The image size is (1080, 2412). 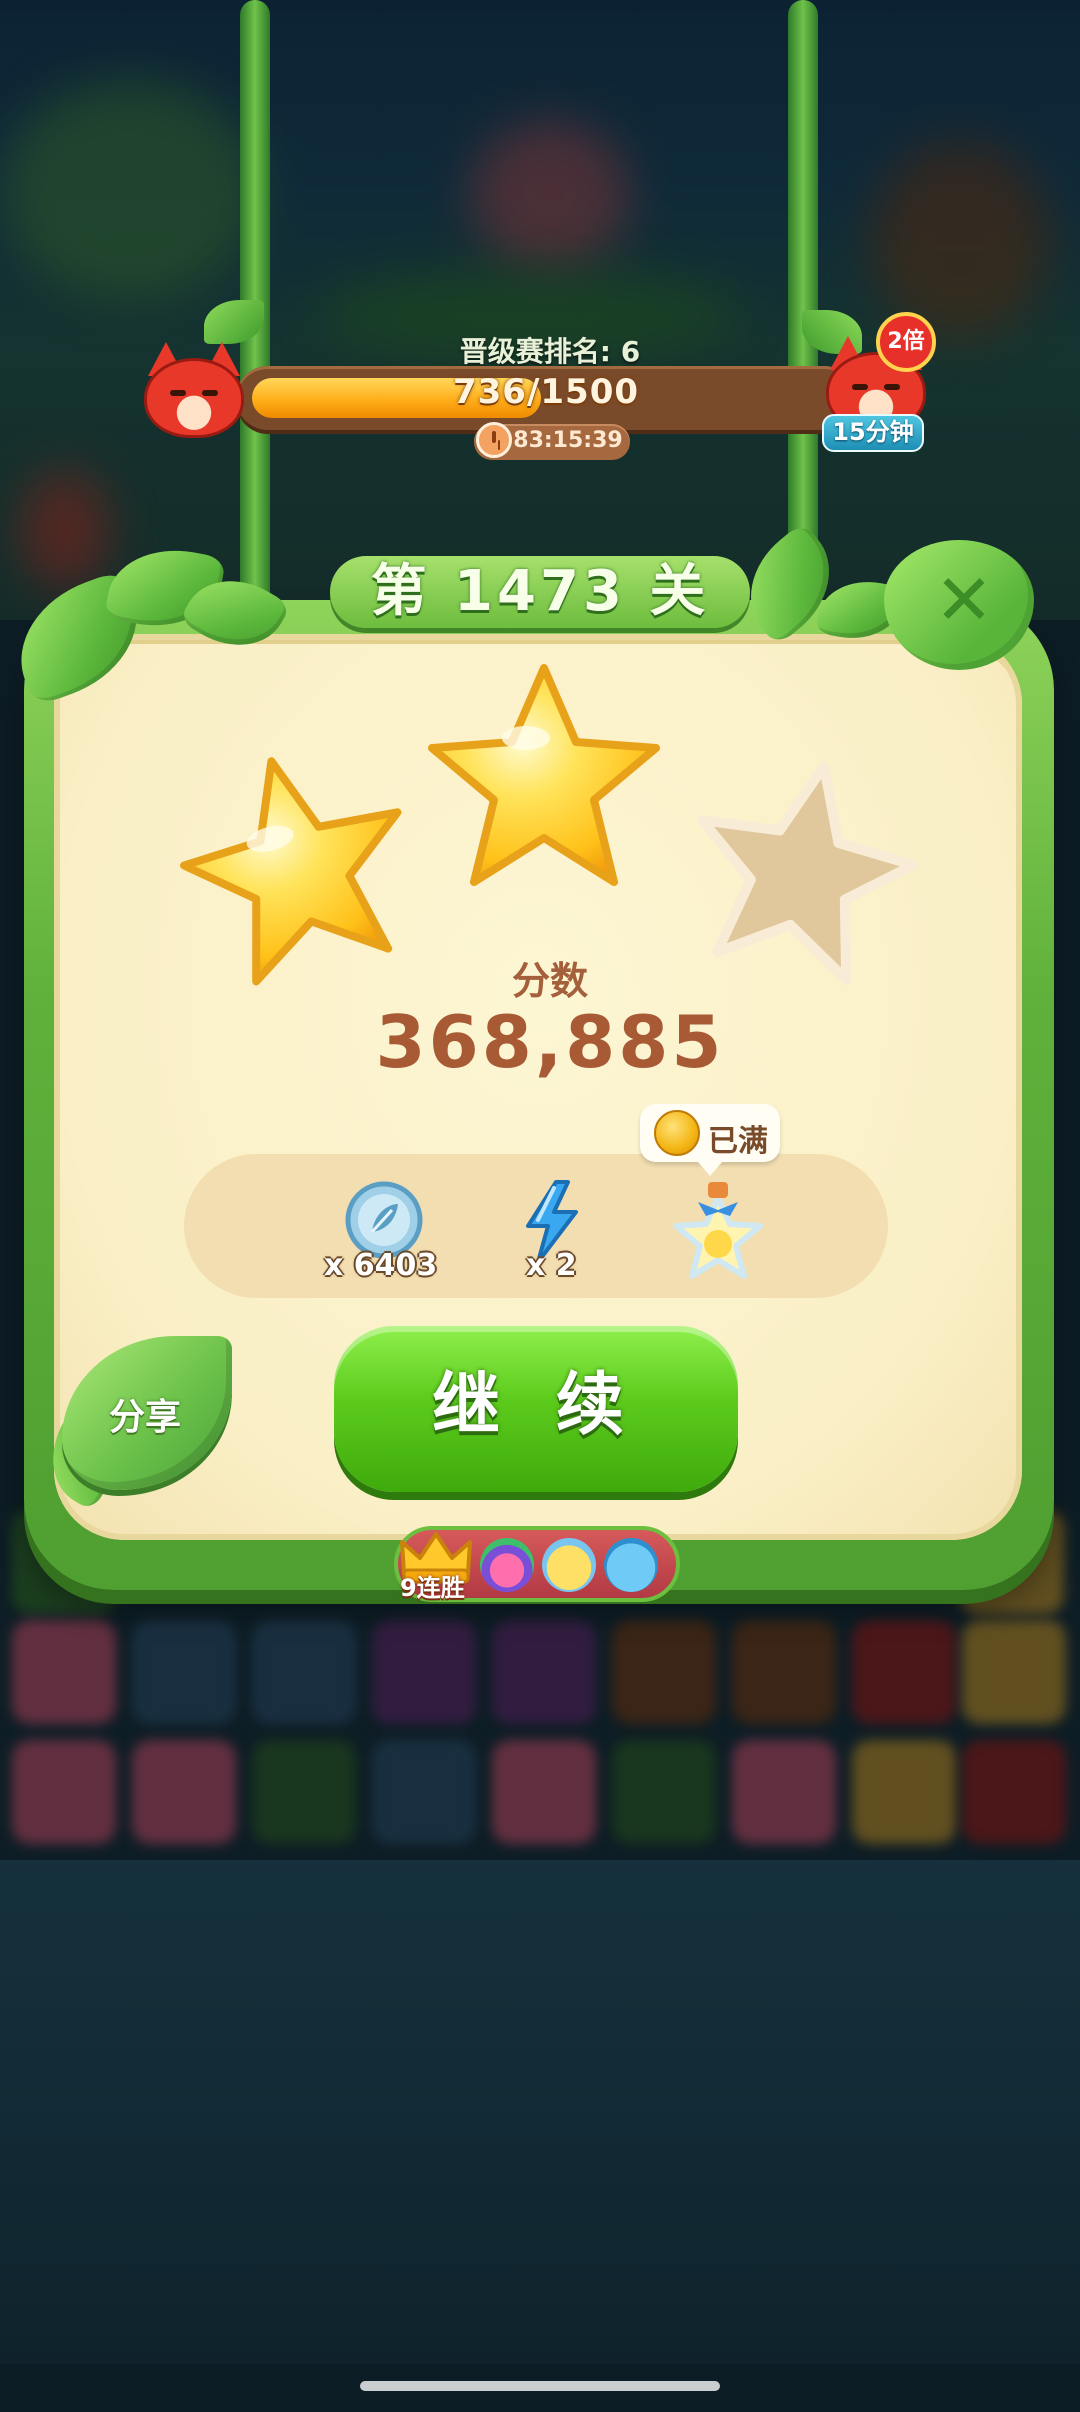 I want to click on star-1-icon, so click(x=291, y=871).